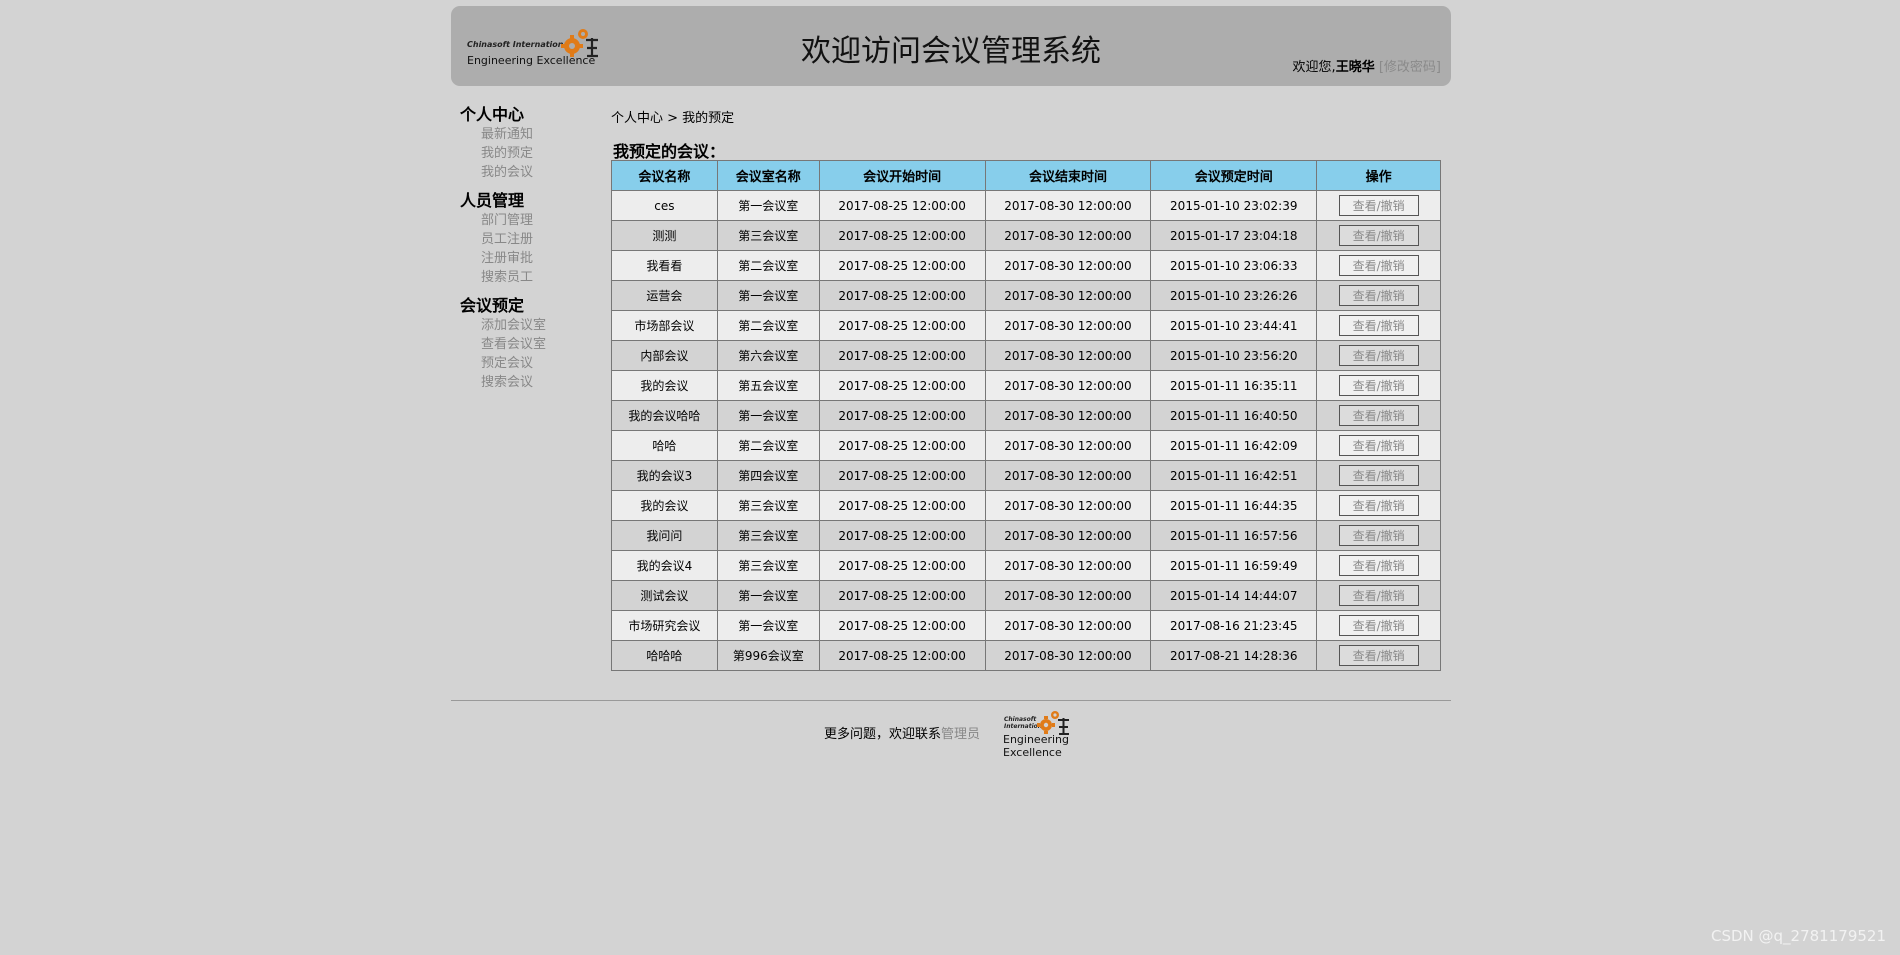 The width and height of the screenshot is (1900, 955). Describe the element at coordinates (1234, 235) in the screenshot. I see `cell-booked-time: 2015-01-17 23:04:18` at that location.